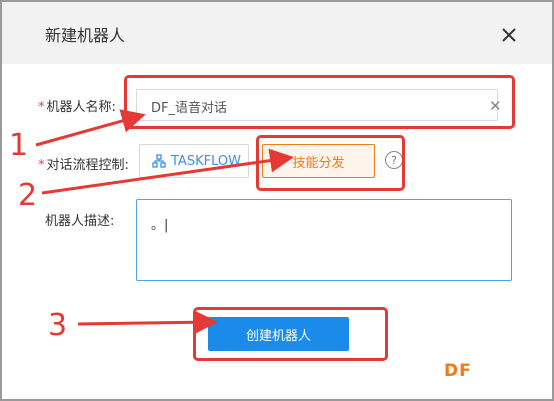 Image resolution: width=554 pixels, height=401 pixels. What do you see at coordinates (458, 371) in the screenshot?
I see `watermark-logo: DF` at bounding box center [458, 371].